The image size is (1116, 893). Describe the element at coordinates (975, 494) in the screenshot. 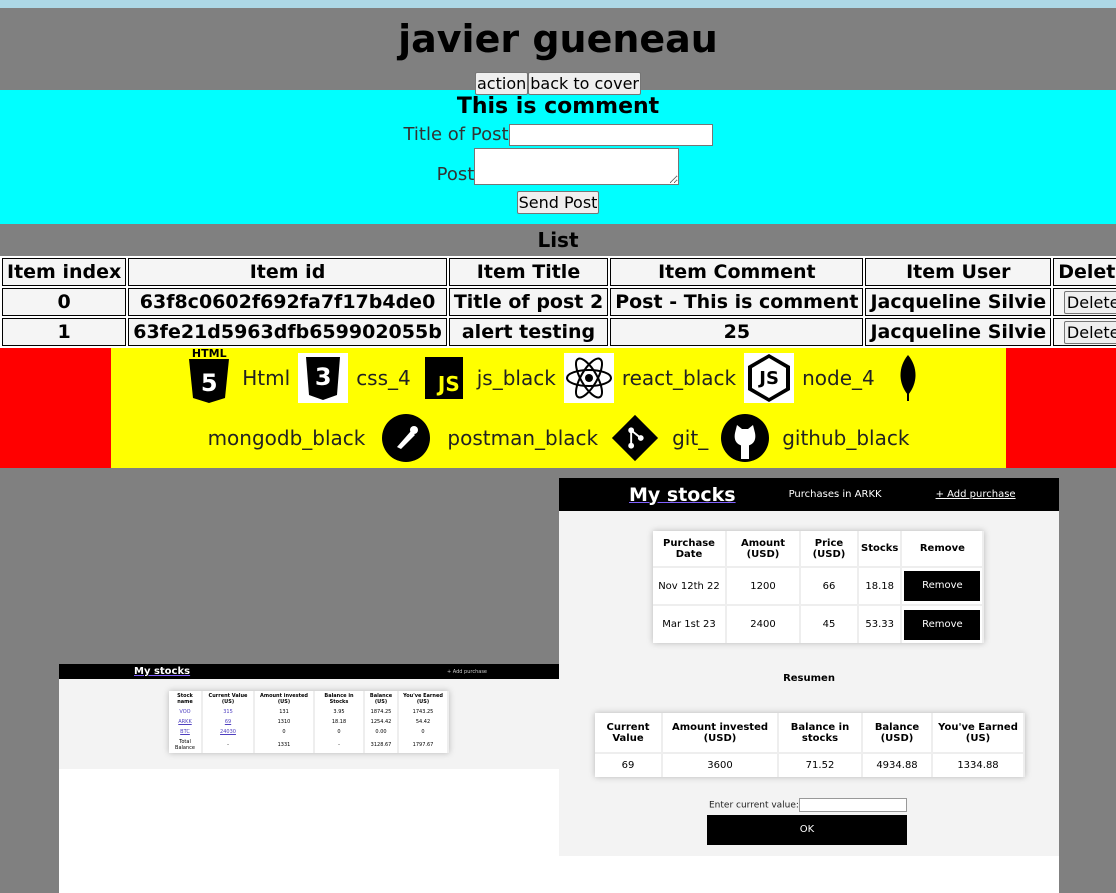

I see `shot2-add-link: + Add purchase` at that location.